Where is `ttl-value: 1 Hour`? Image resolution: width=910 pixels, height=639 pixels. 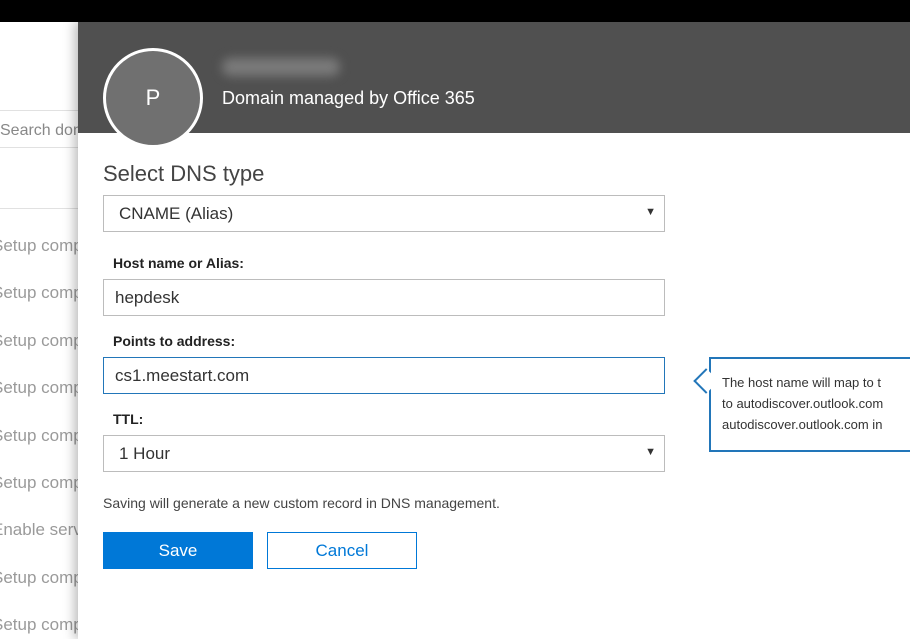 ttl-value: 1 Hour is located at coordinates (145, 453).